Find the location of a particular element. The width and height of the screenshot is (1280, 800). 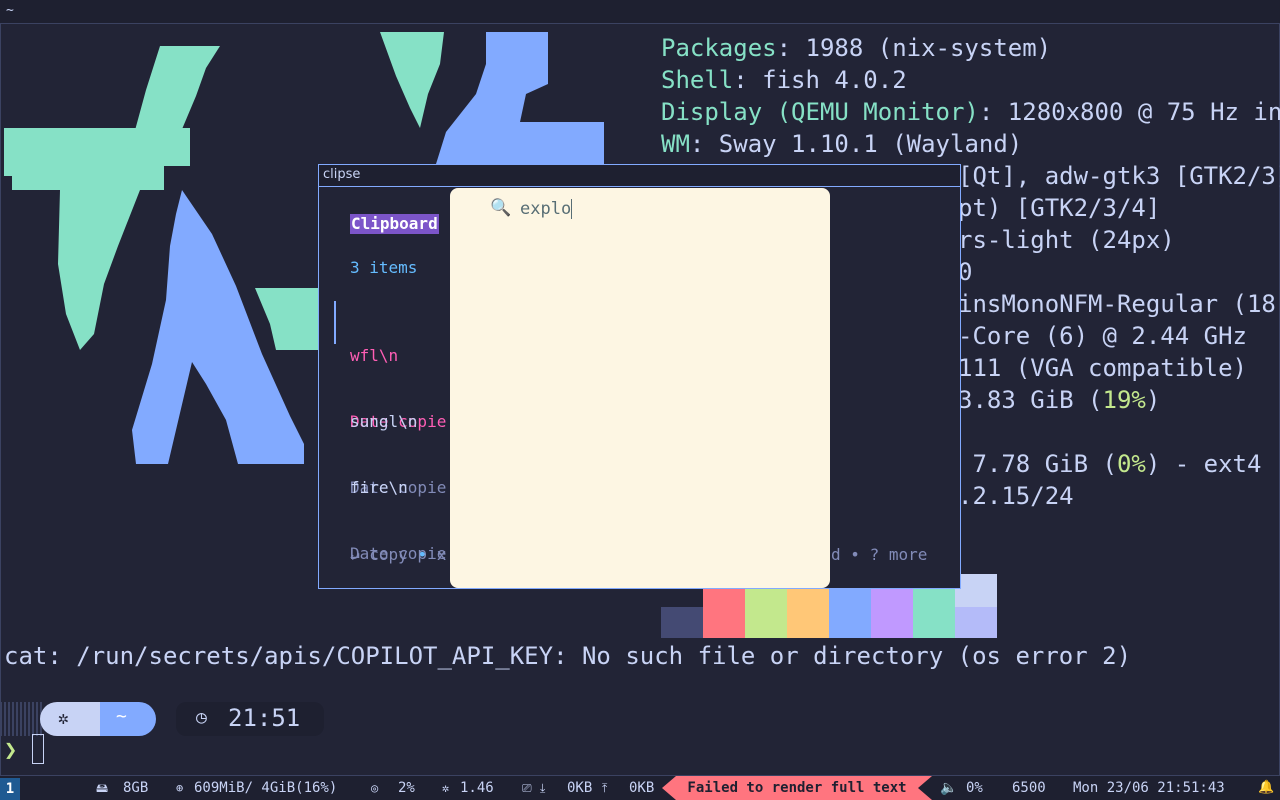

fetch-disk-line: 7.78 GiB (0%) - ext4 is located at coordinates (1109, 464).